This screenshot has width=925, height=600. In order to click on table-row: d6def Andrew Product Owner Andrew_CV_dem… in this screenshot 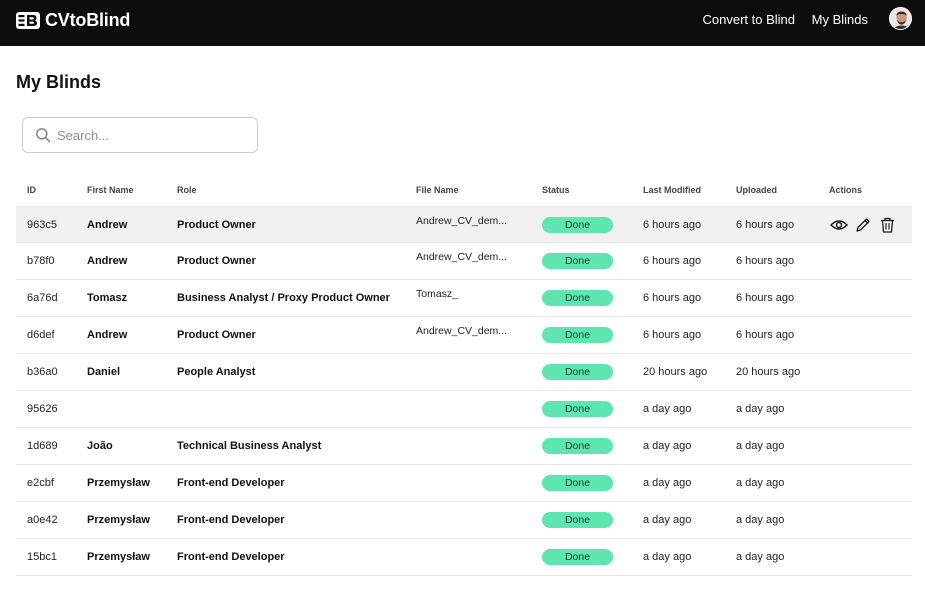, I will do `click(464, 335)`.